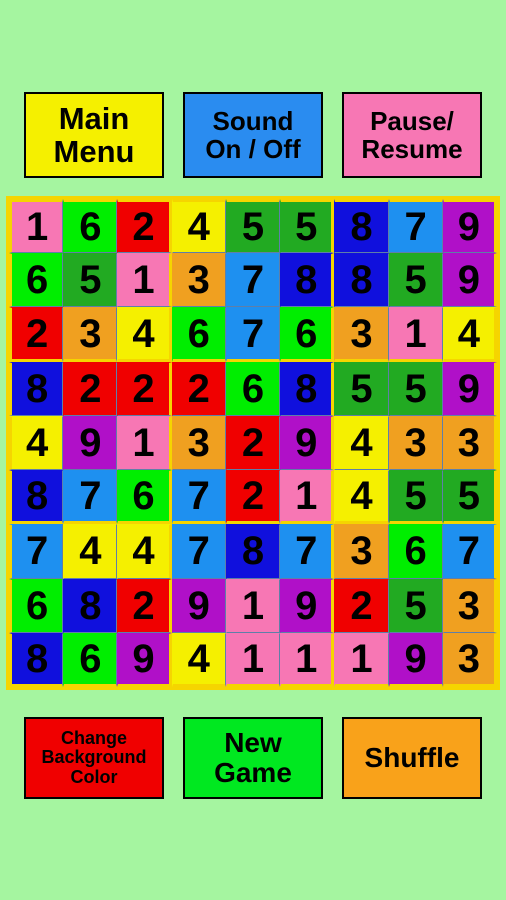 The height and width of the screenshot is (900, 506). I want to click on grid-cell-r4c2: 2, so click(90, 388).